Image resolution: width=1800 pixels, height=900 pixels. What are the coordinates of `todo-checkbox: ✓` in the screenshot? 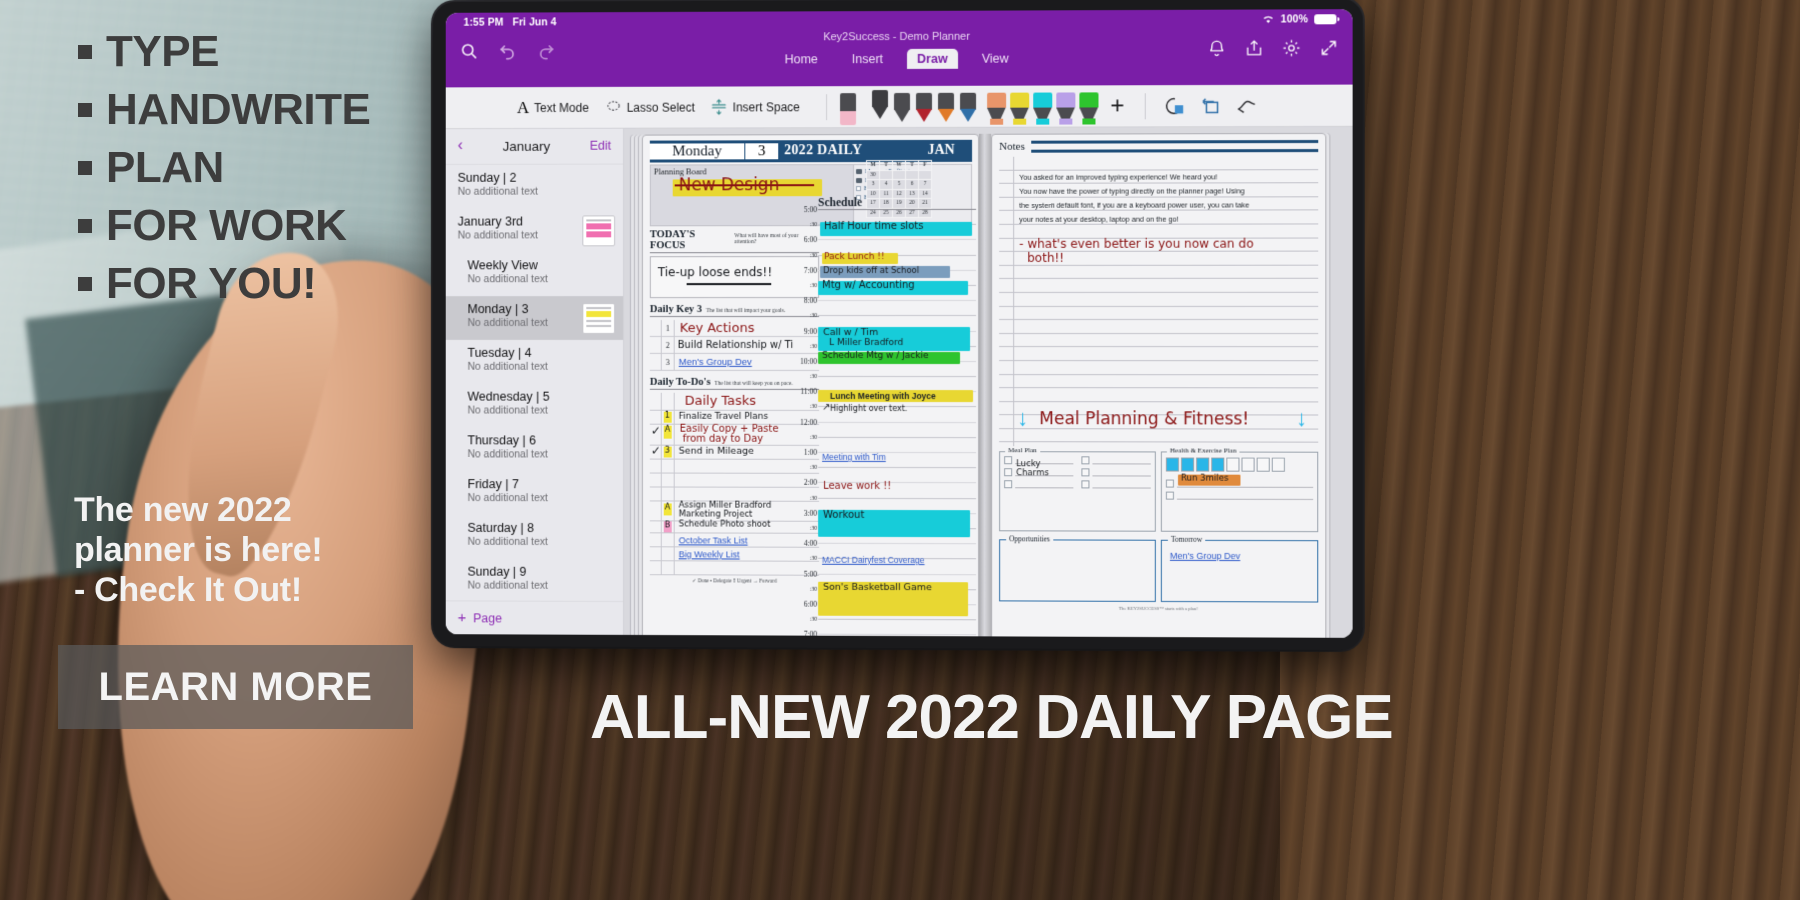 It's located at (655, 451).